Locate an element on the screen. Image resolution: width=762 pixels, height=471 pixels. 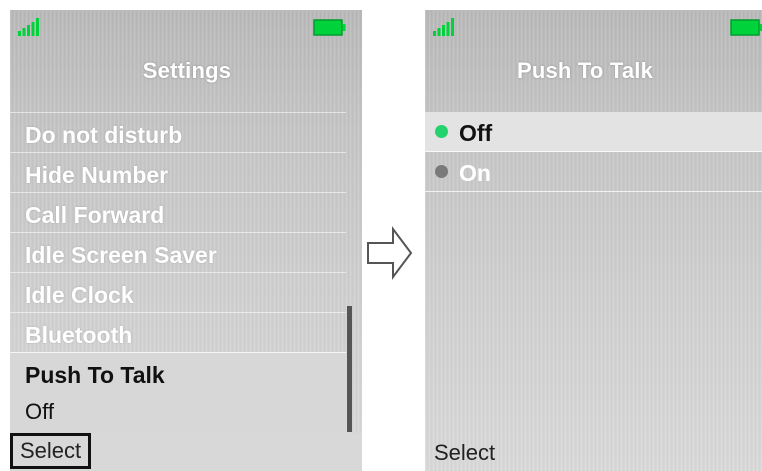
menu-item-call-forward: Call Forward is located at coordinates (178, 212).